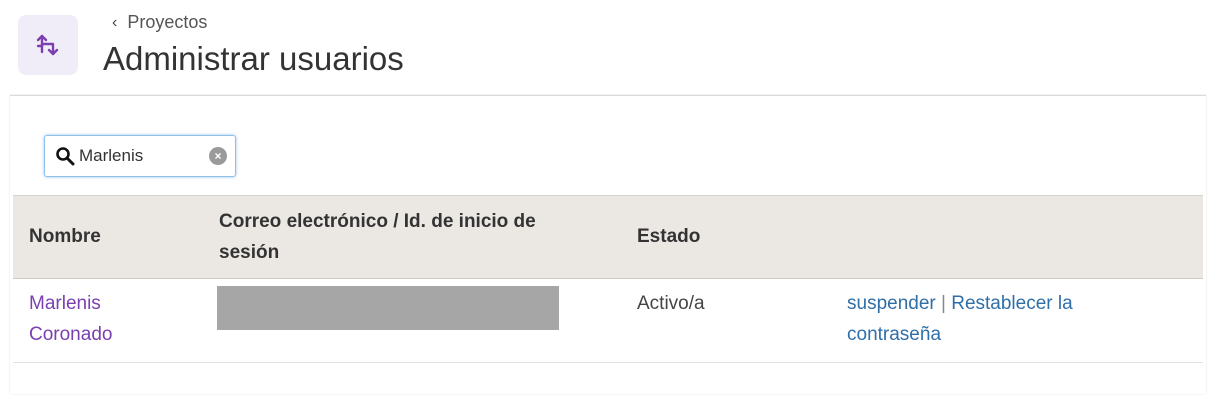  Describe the element at coordinates (65, 236) in the screenshot. I see `column-header-name: Nombre` at that location.